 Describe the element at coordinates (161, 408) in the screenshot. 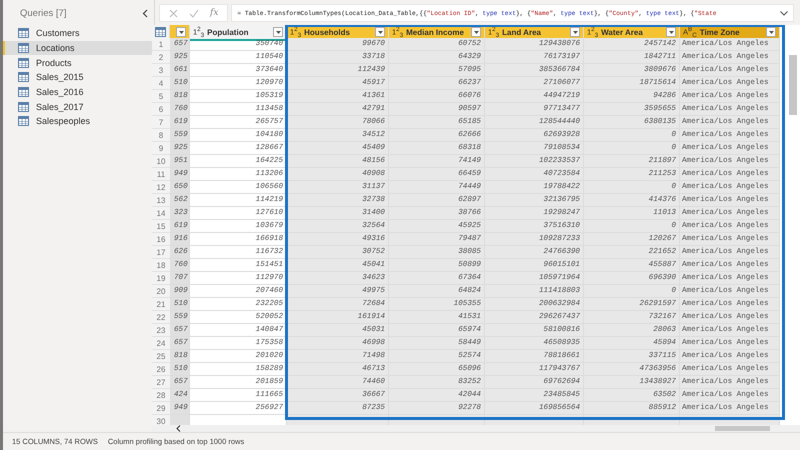

I see `row-number: 29` at that location.